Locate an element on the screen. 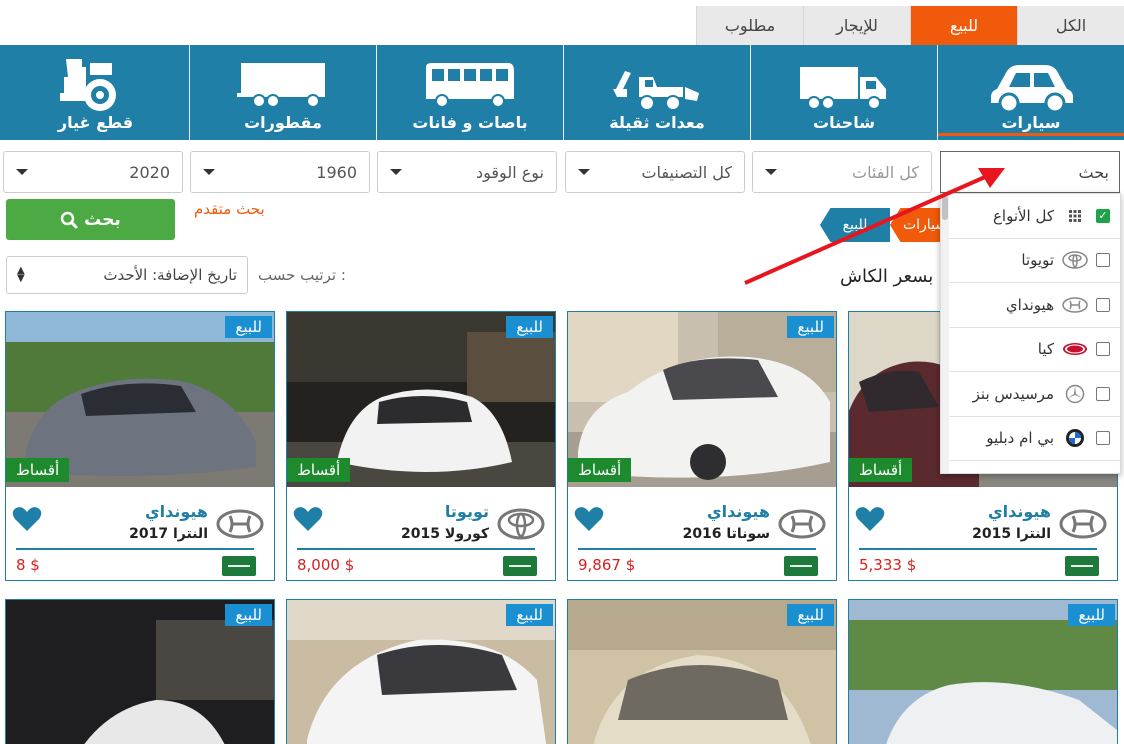  car-price: 5,333 $ is located at coordinates (888, 565).